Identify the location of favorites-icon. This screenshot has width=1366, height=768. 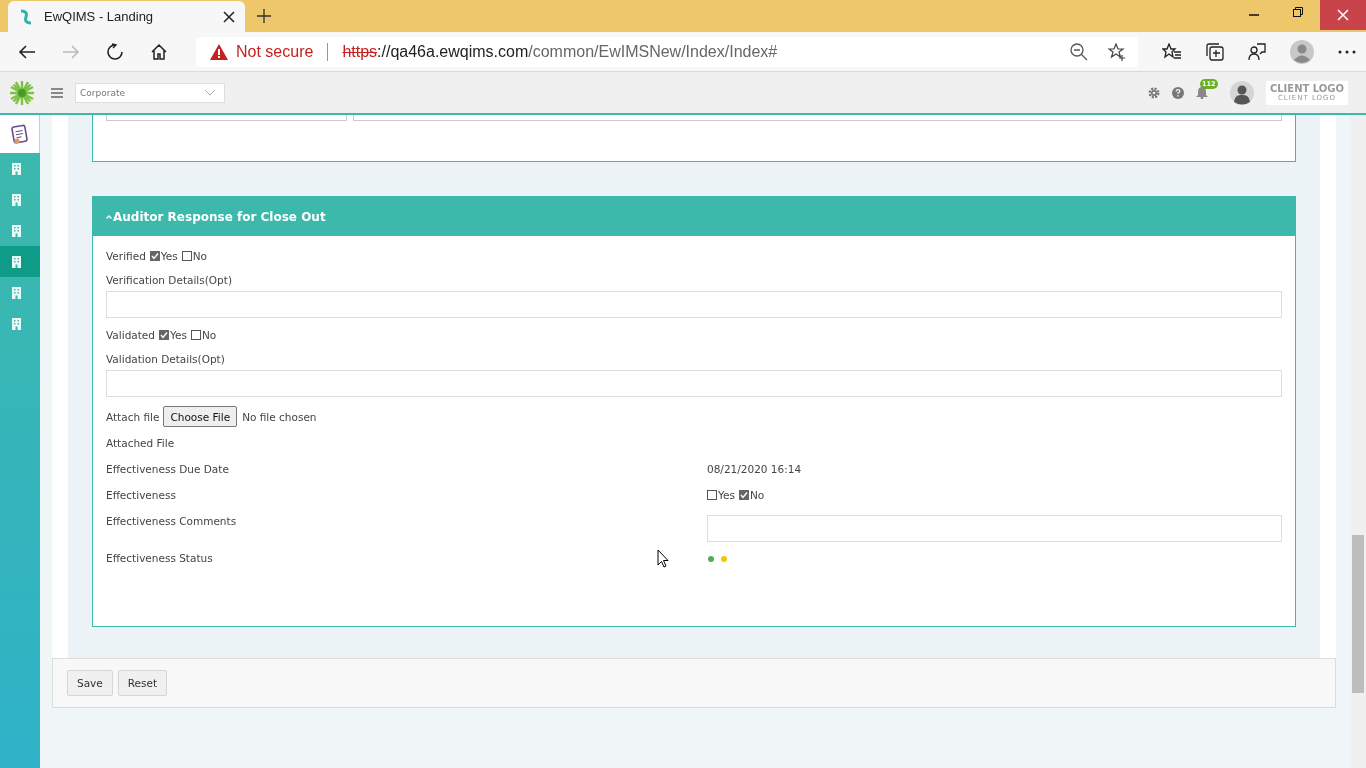
(1172, 51).